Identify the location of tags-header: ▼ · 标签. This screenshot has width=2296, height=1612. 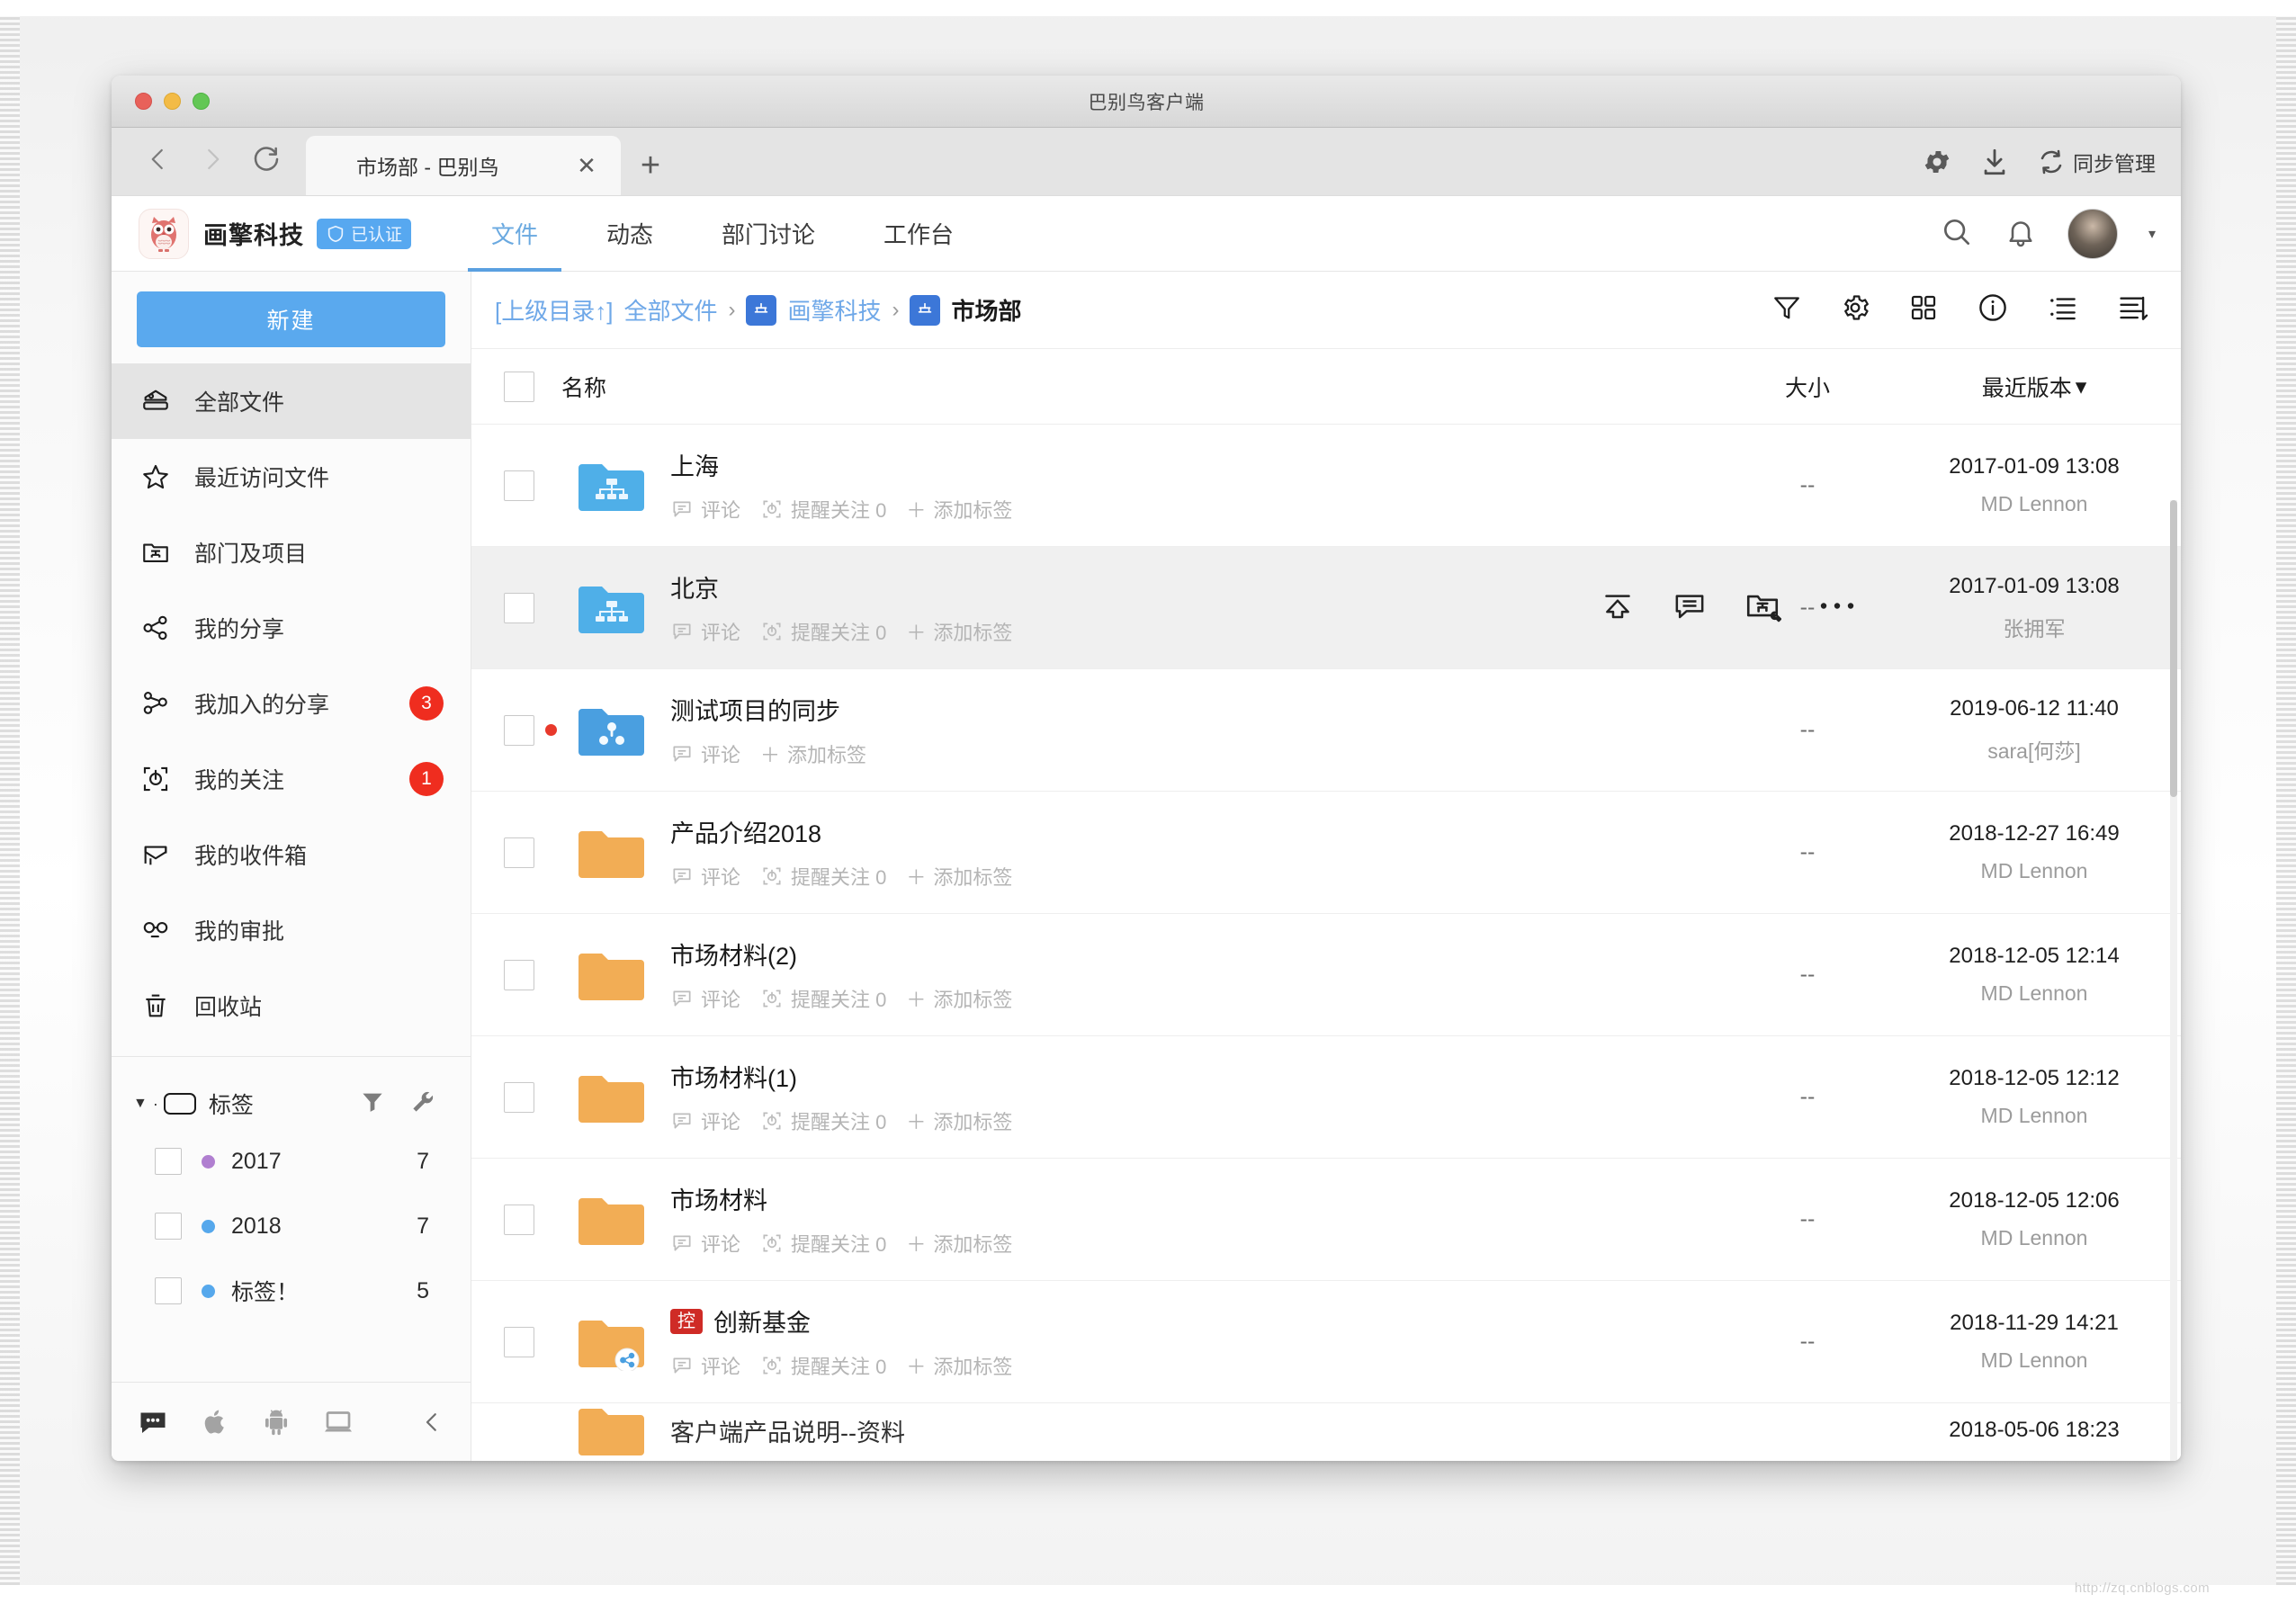
(291, 1104).